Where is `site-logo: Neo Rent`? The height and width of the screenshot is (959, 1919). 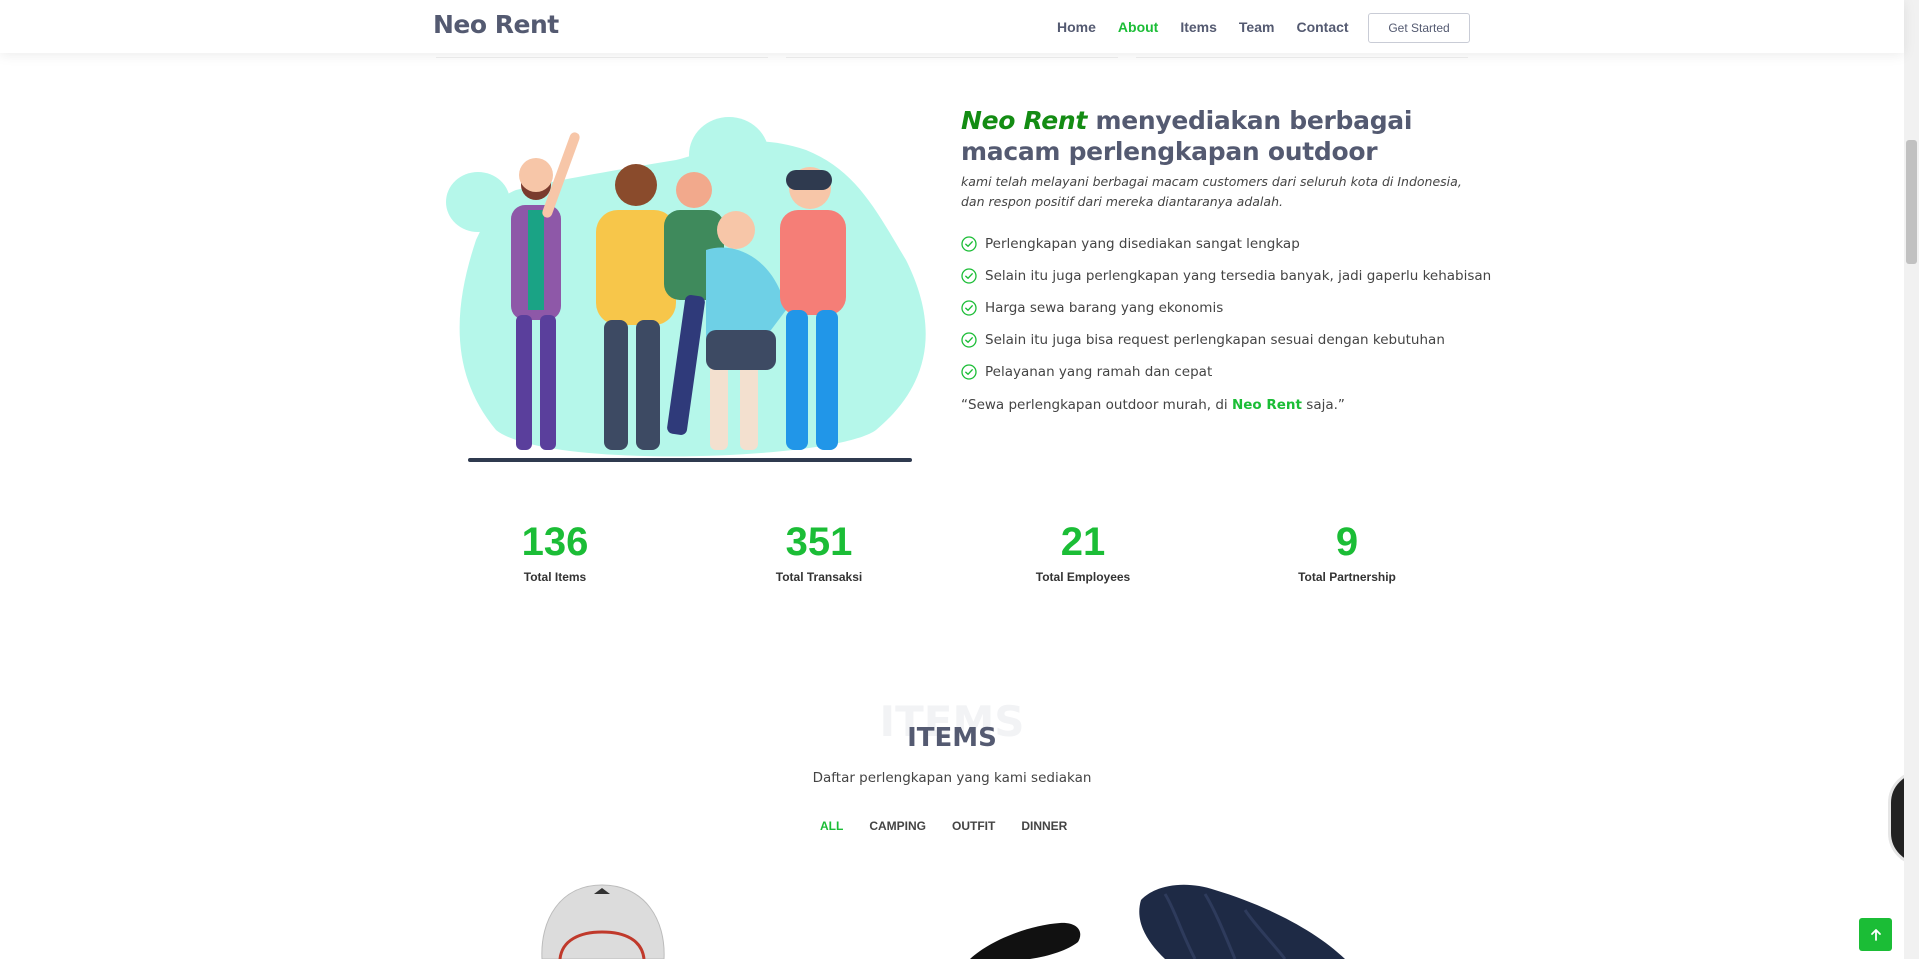 site-logo: Neo Rent is located at coordinates (496, 24).